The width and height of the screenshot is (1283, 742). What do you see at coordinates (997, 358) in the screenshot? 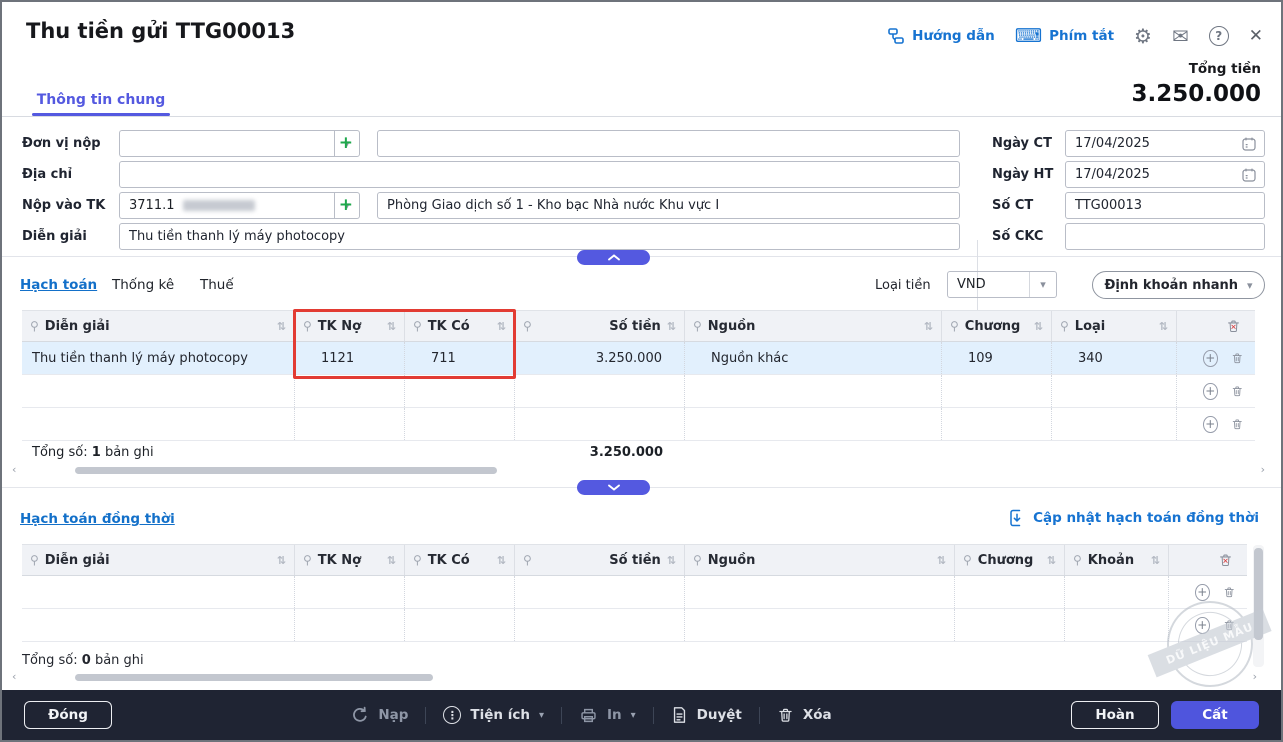
I see `cell-chuong: 109` at bounding box center [997, 358].